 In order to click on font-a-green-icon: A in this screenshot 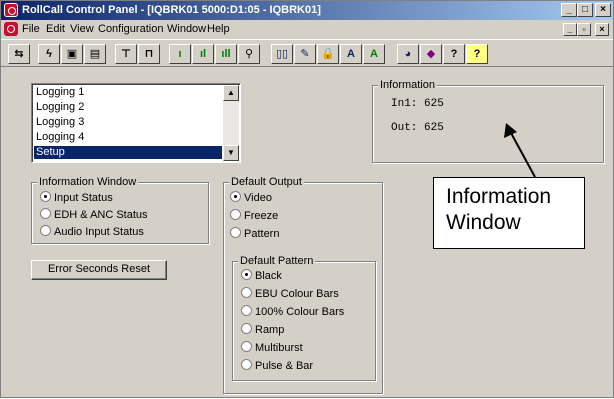, I will do `click(374, 54)`.